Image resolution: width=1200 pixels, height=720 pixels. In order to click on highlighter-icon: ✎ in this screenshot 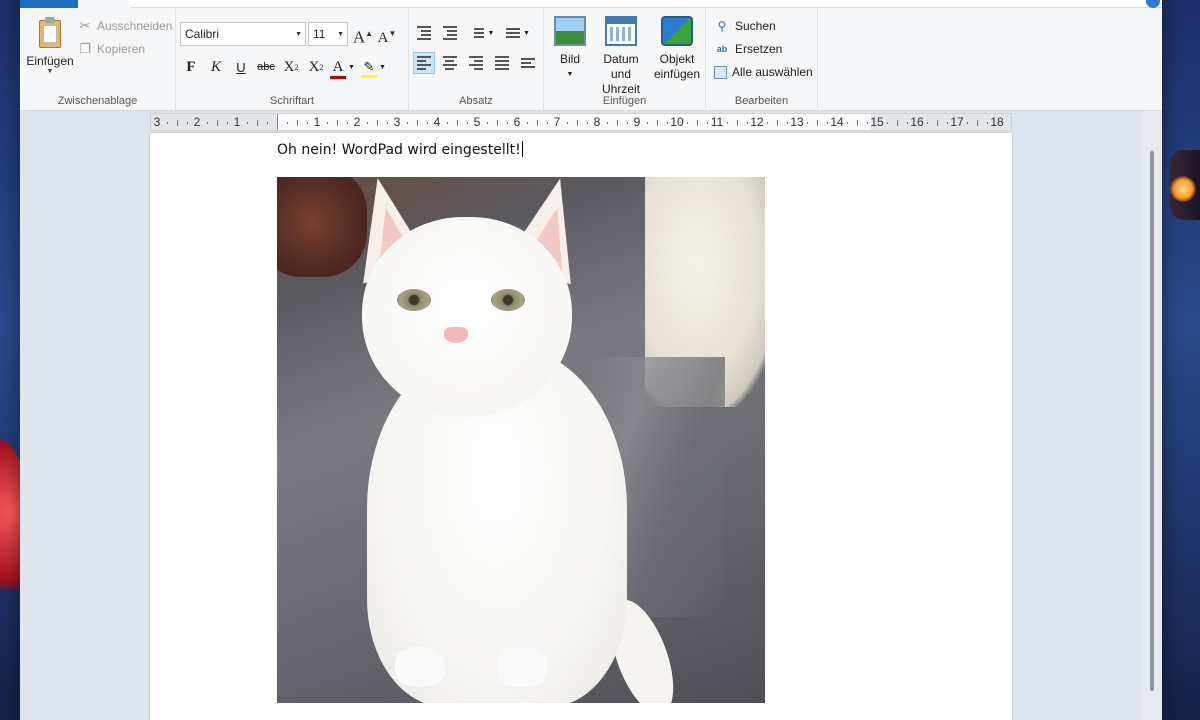, I will do `click(369, 68)`.